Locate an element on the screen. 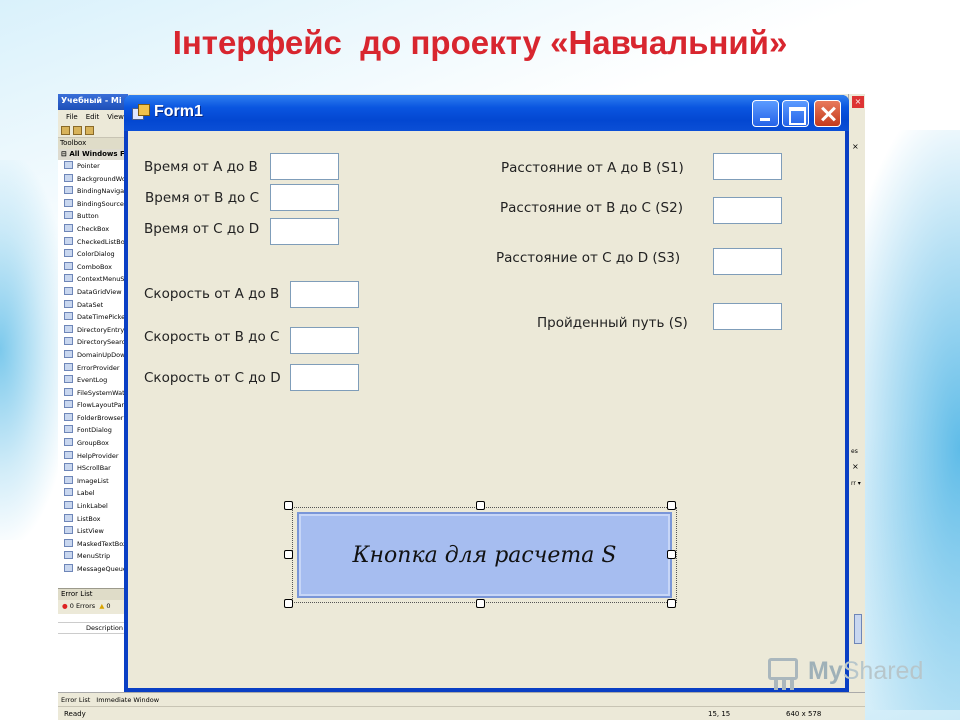  toolbox-item-label: DataGridView is located at coordinates (99, 291).